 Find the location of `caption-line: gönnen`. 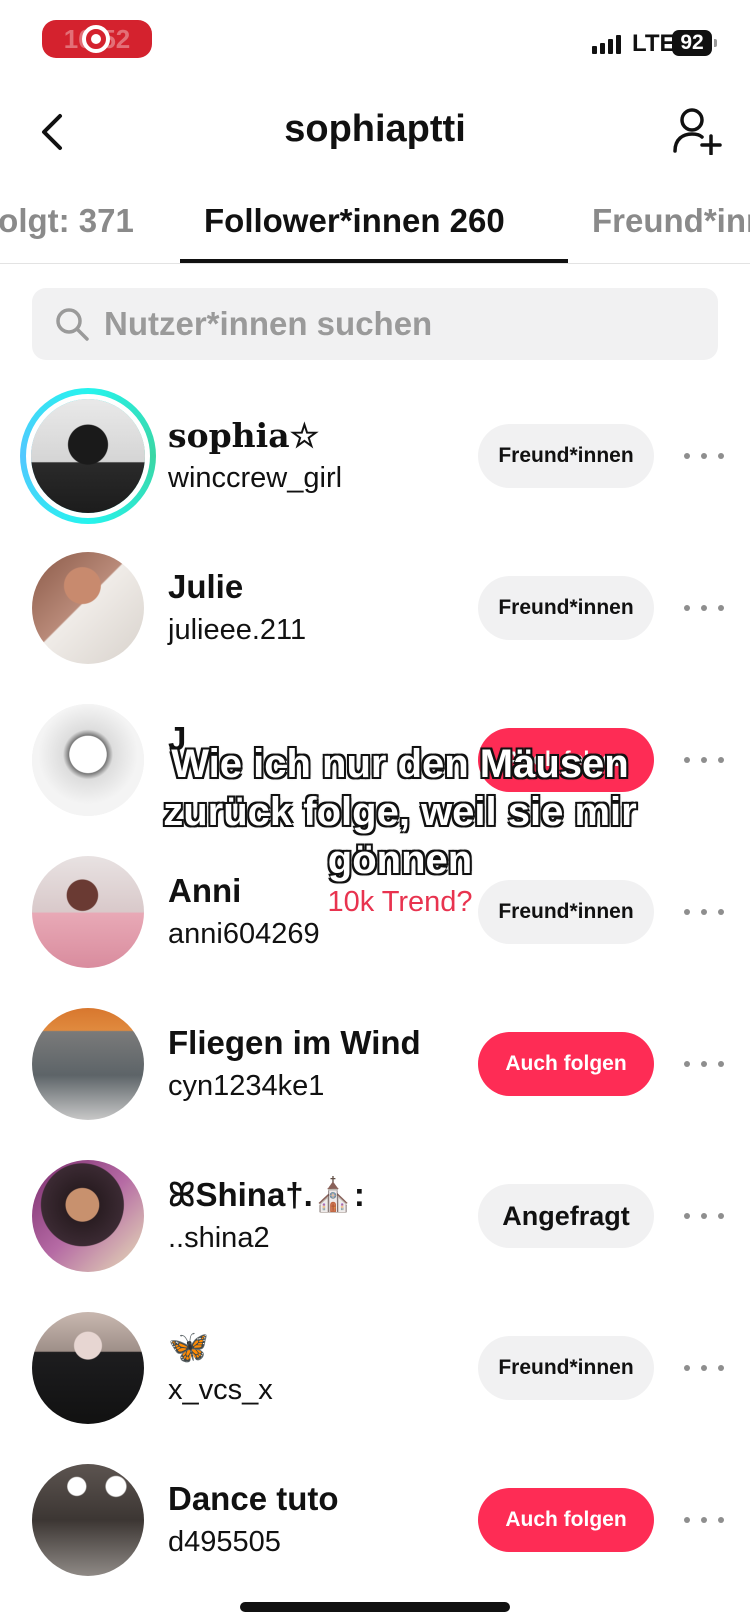

caption-line: gönnen is located at coordinates (400, 860).